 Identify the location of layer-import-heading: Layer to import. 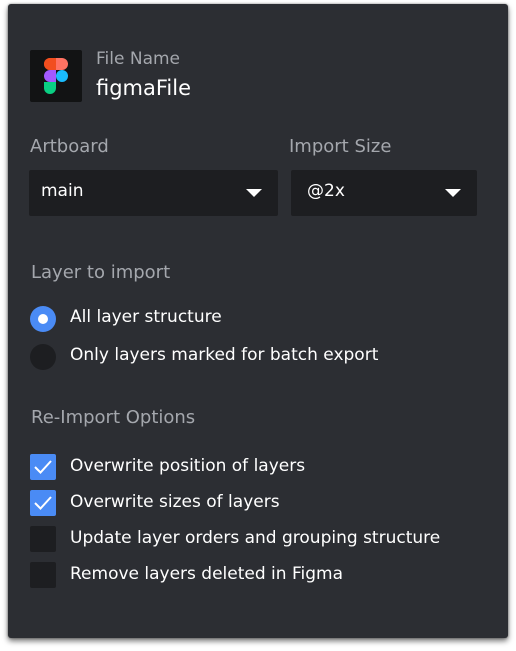
(101, 272).